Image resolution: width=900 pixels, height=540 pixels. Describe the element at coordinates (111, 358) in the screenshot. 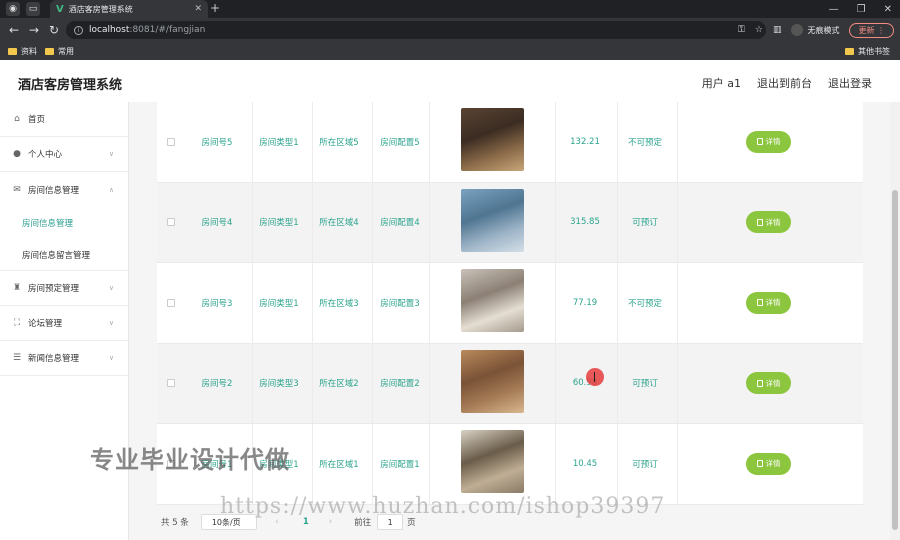

I see `chevron-down-icon: ∨` at that location.